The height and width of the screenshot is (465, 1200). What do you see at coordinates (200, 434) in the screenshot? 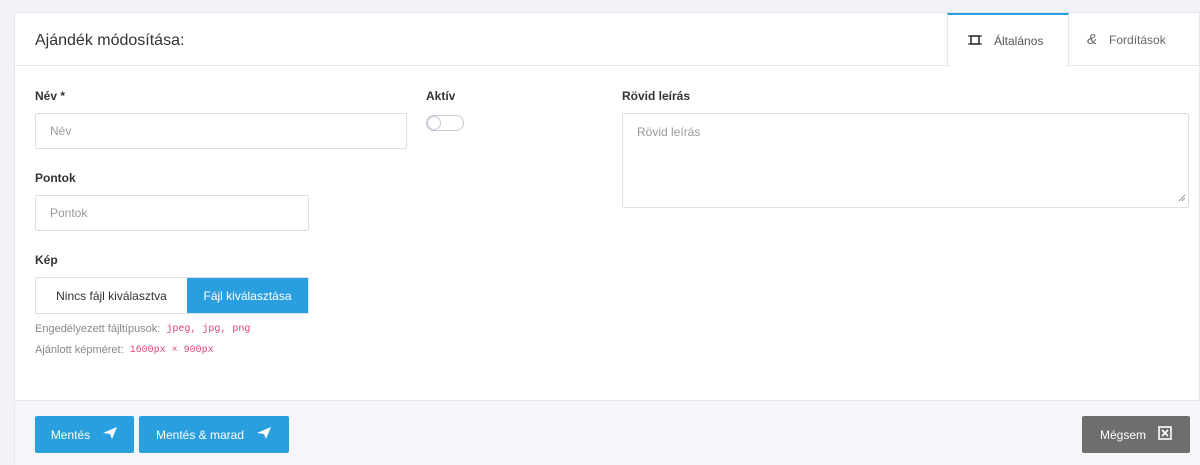
I see `save-and-stay-label: Mentés & marad` at bounding box center [200, 434].